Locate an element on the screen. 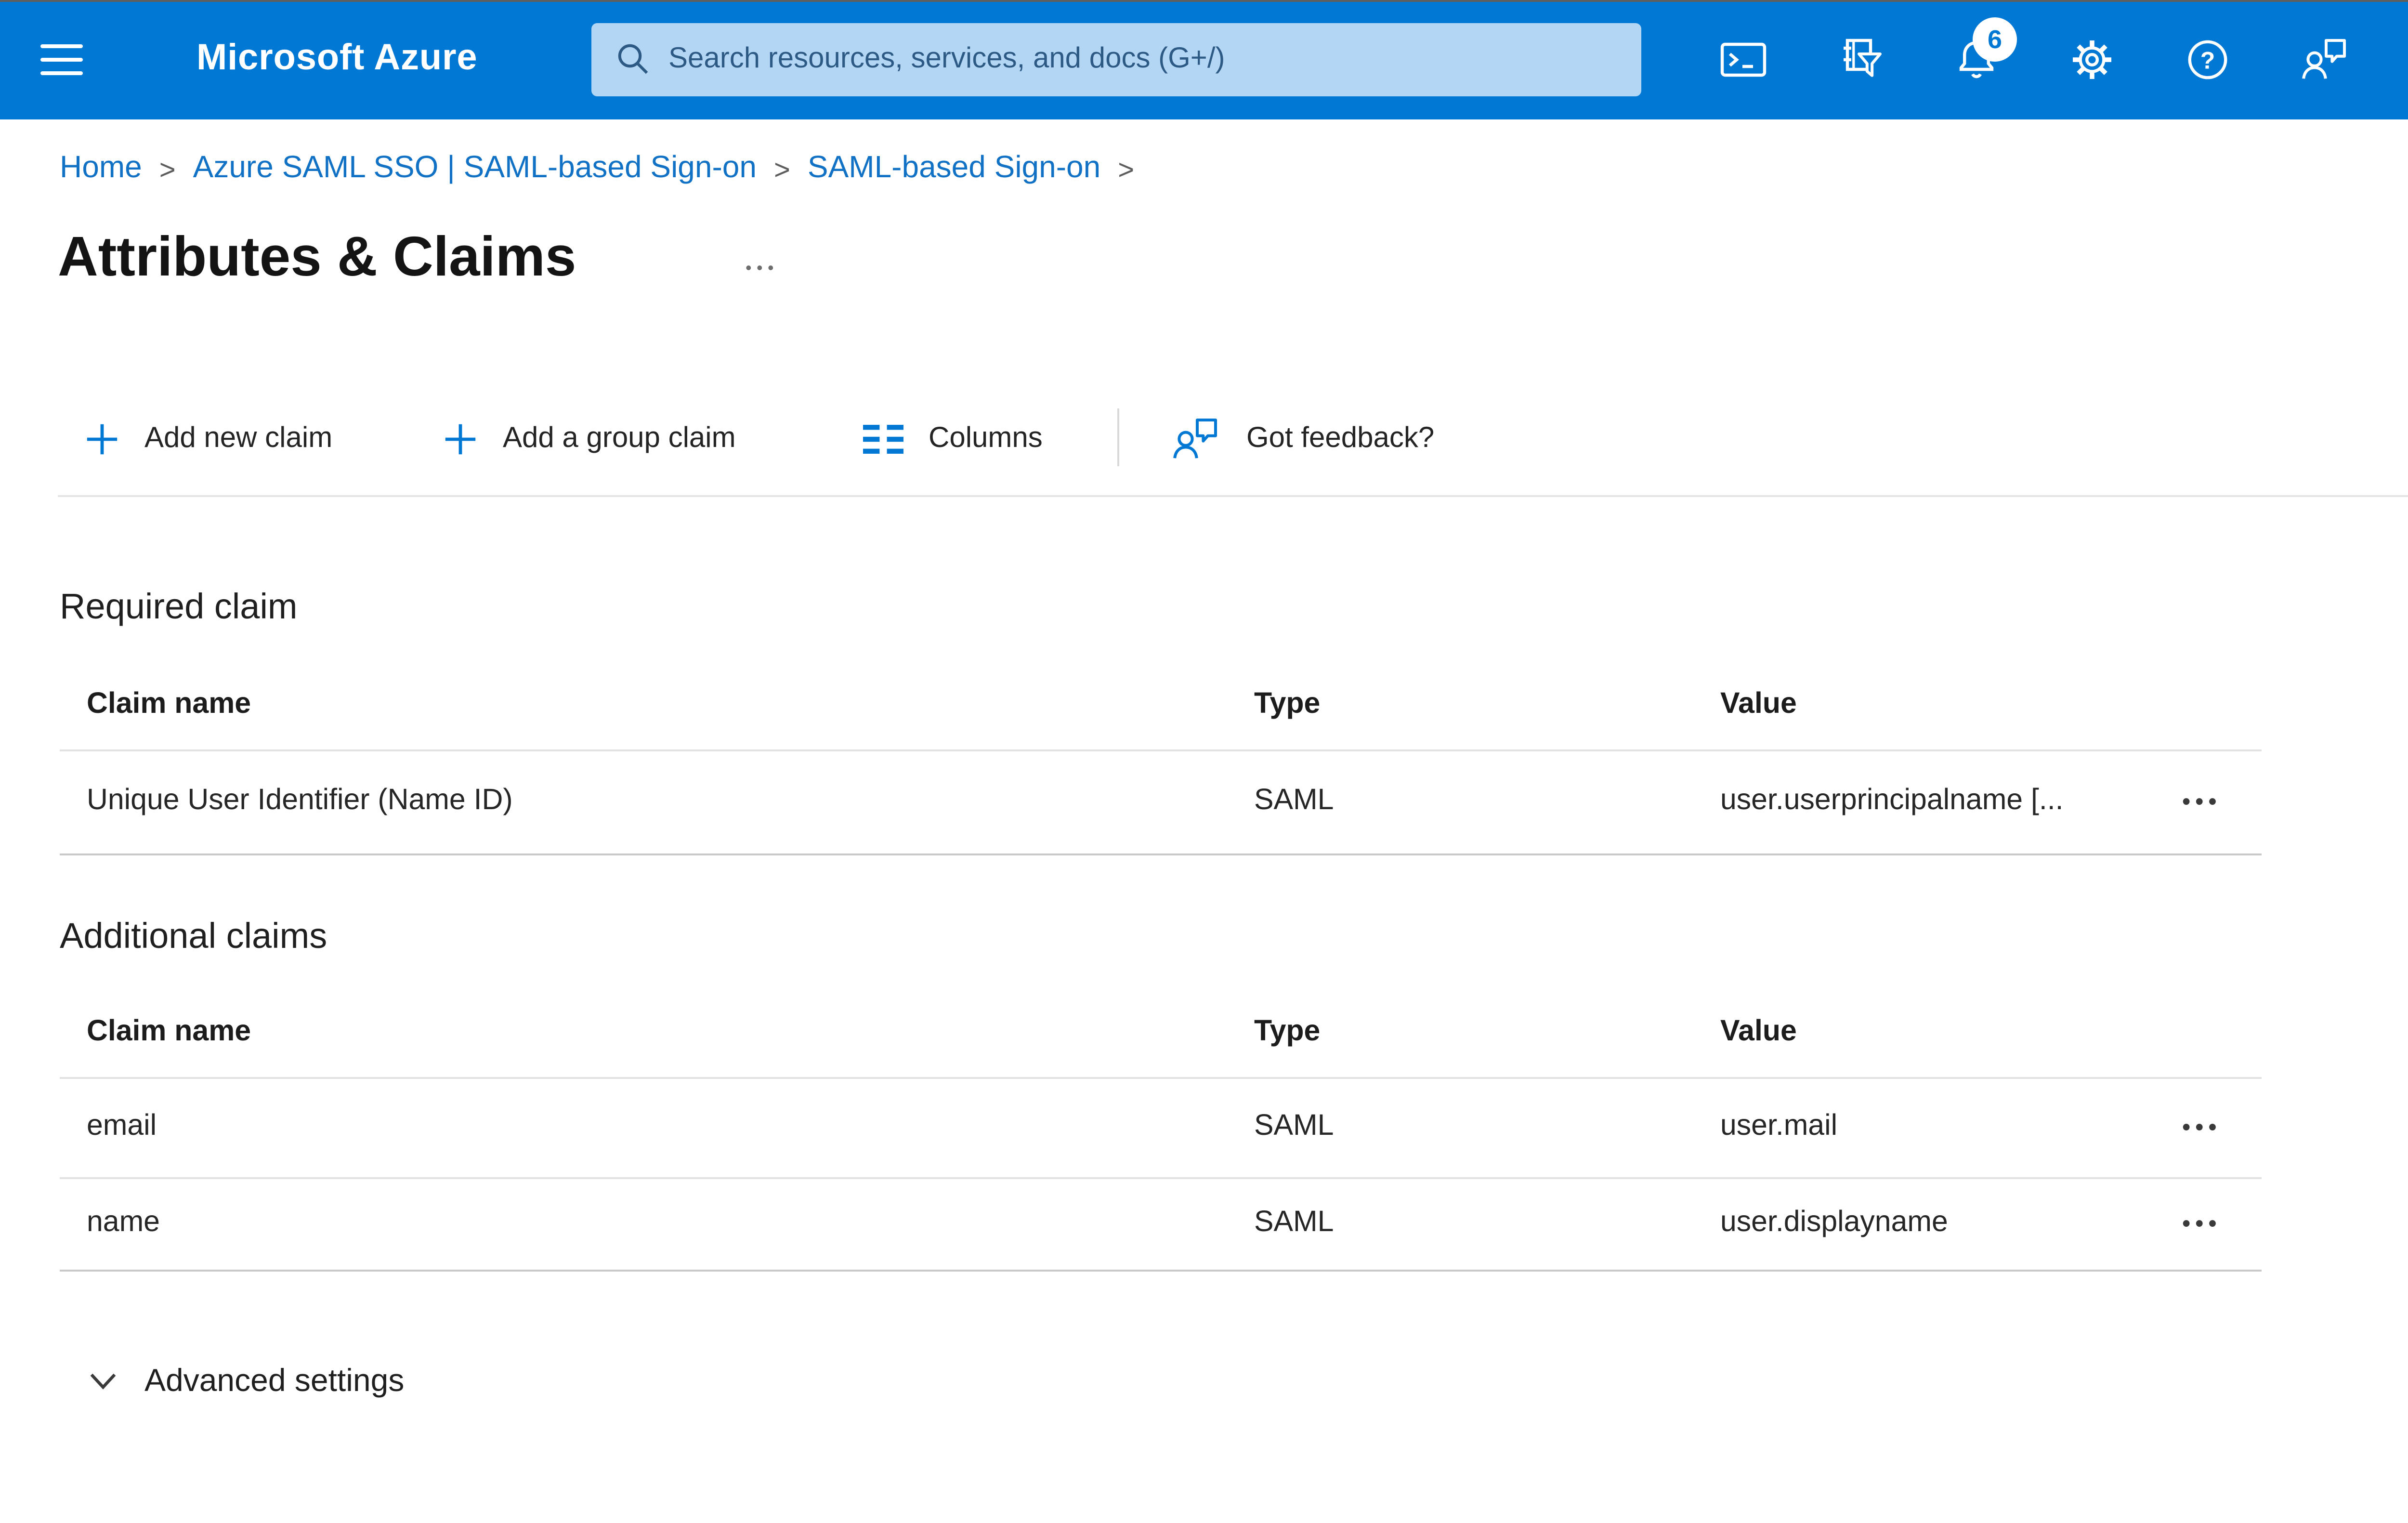  got-feedback-label: Got feedback? is located at coordinates (1340, 438).